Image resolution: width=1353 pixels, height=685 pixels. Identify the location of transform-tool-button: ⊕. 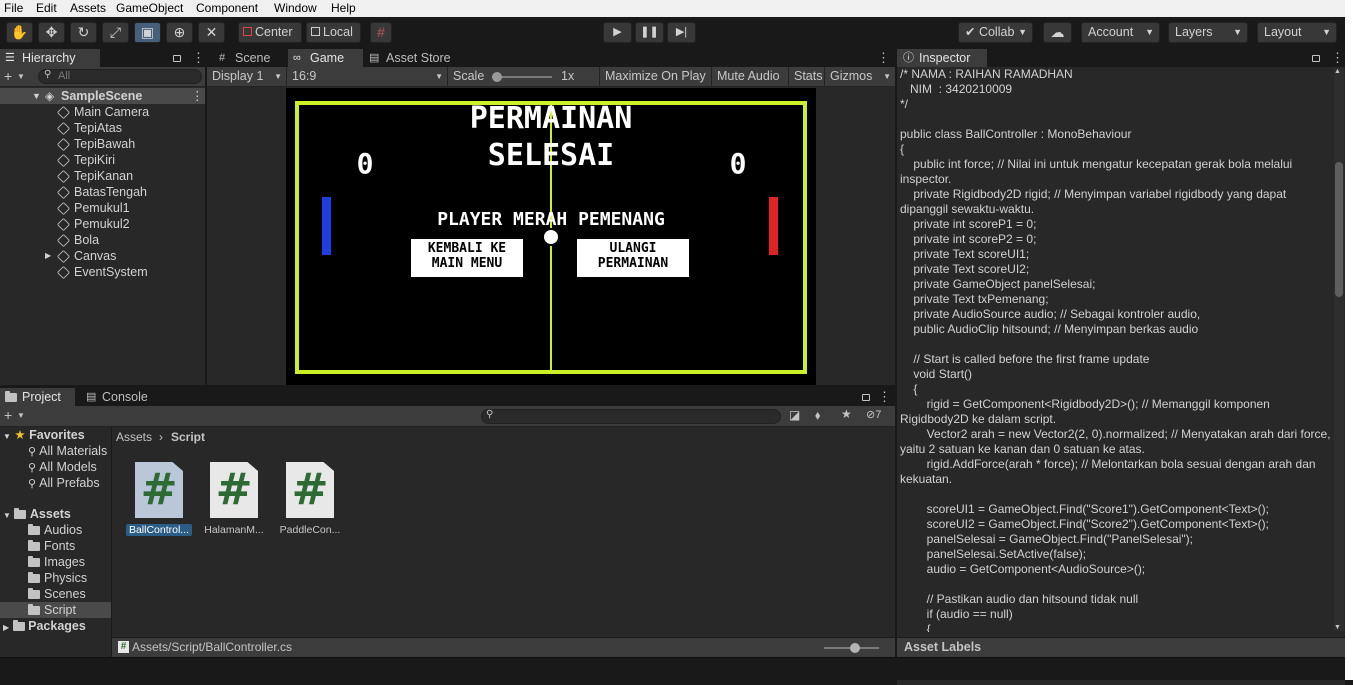
(179, 32).